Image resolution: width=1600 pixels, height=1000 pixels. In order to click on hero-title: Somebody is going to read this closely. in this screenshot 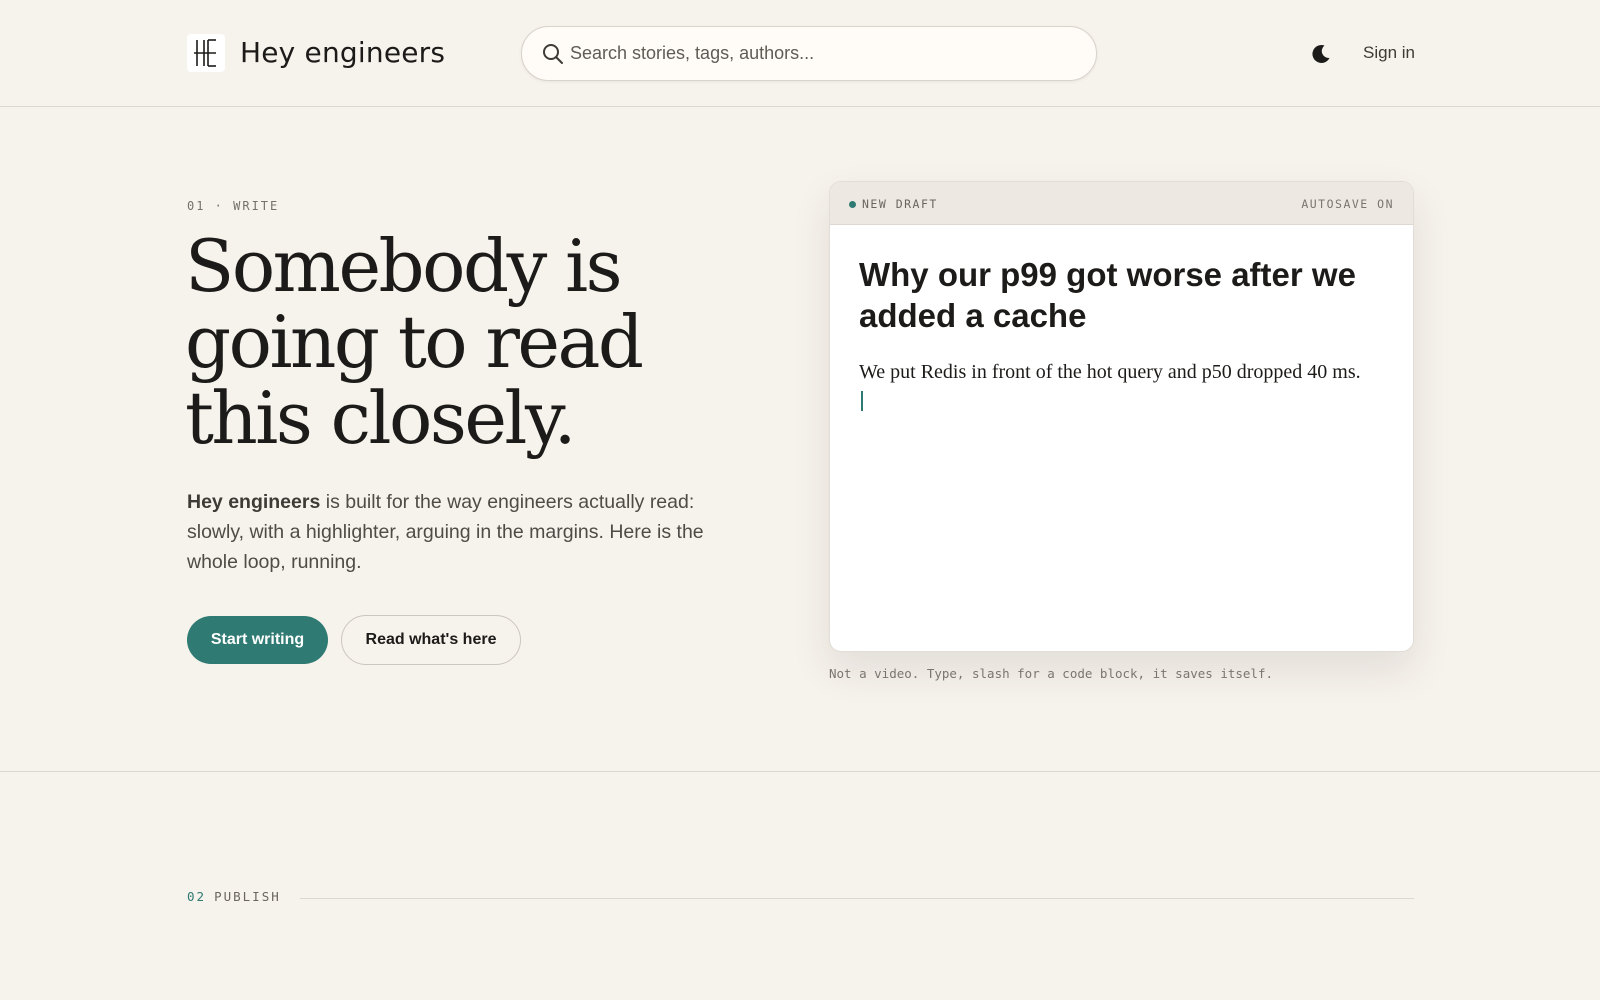, I will do `click(414, 342)`.